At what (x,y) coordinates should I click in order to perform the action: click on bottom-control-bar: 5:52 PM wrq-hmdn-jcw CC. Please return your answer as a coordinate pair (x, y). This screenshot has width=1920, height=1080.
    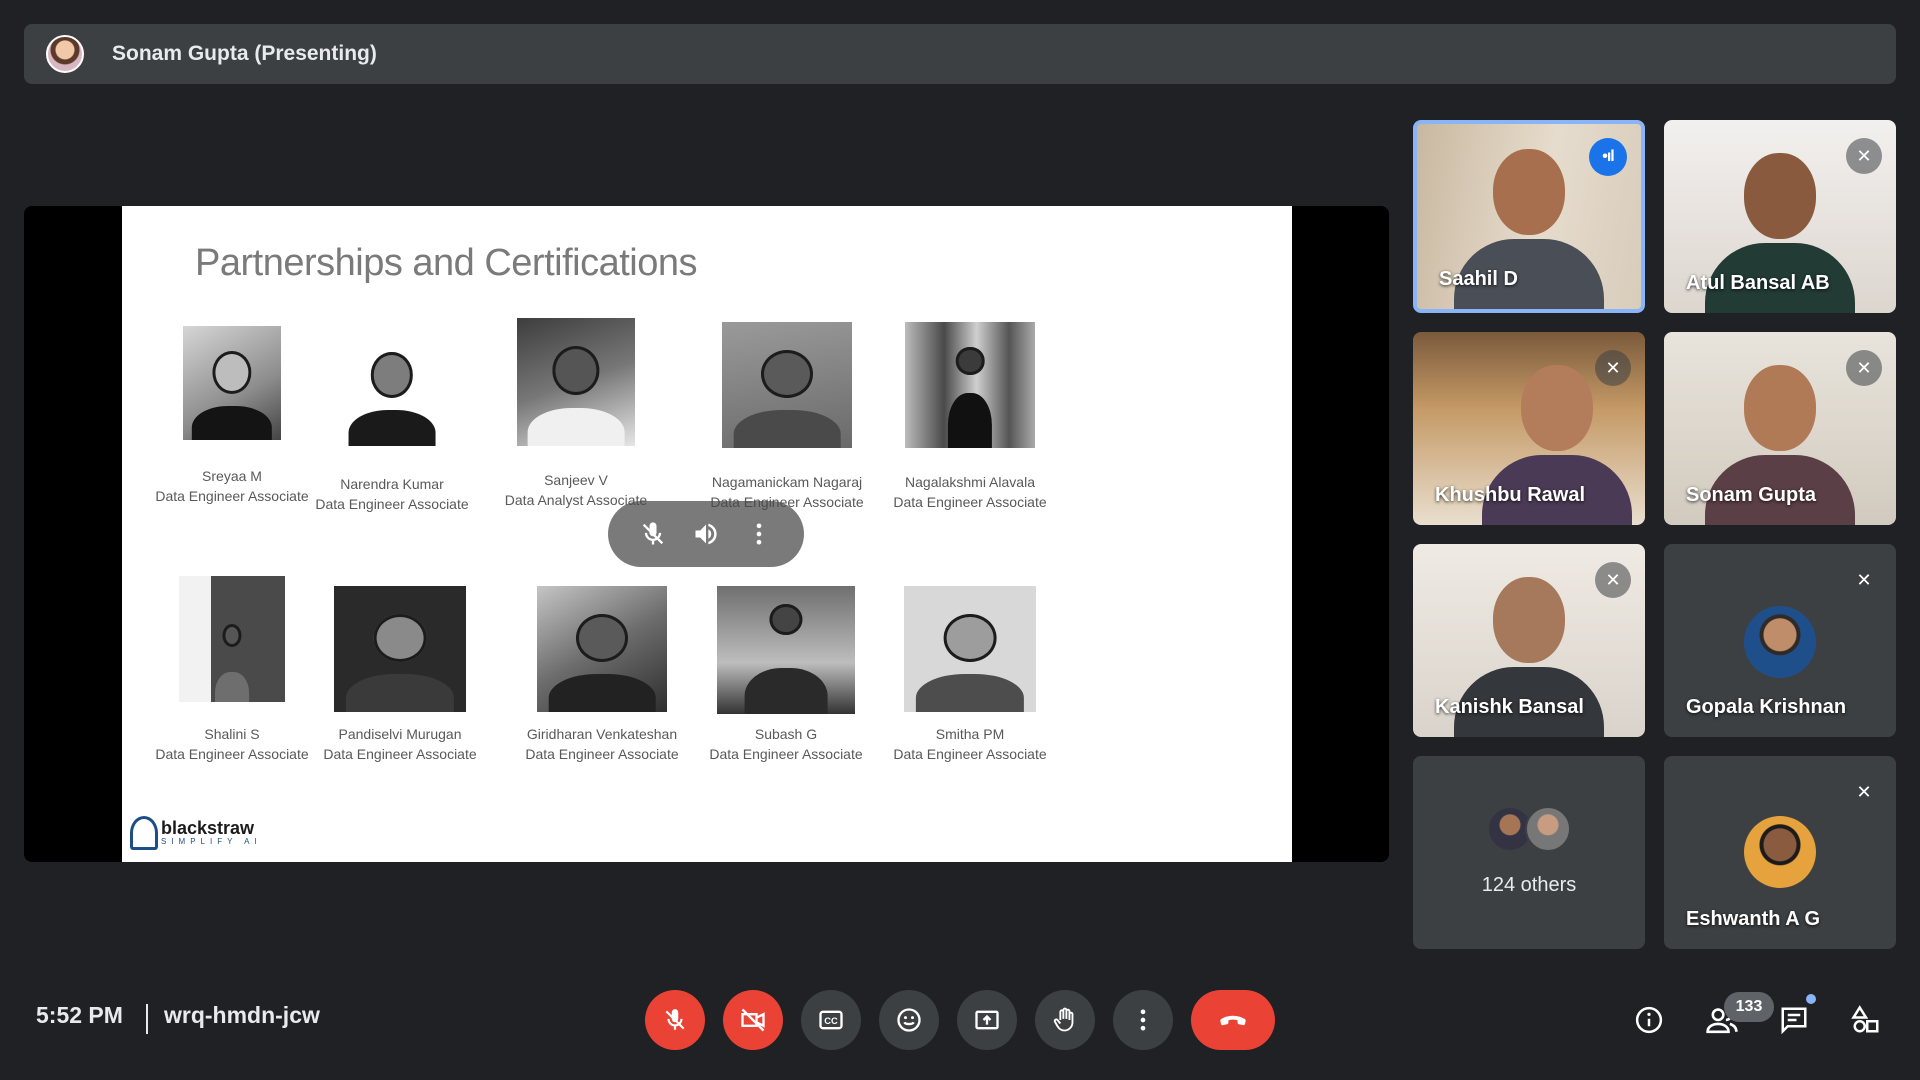
    Looking at the image, I should click on (960, 1020).